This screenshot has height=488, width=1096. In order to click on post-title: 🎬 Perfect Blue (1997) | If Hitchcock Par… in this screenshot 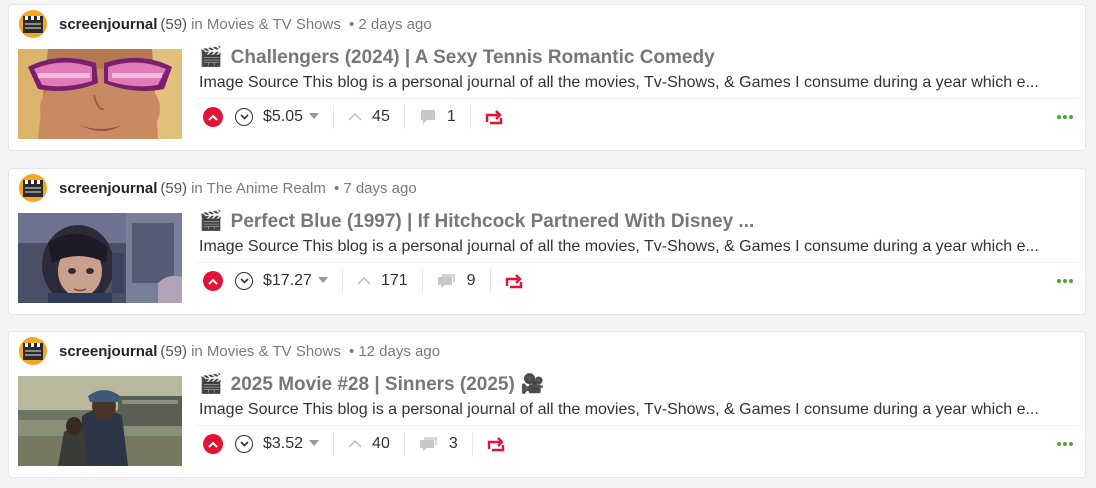, I will do `click(638, 222)`.